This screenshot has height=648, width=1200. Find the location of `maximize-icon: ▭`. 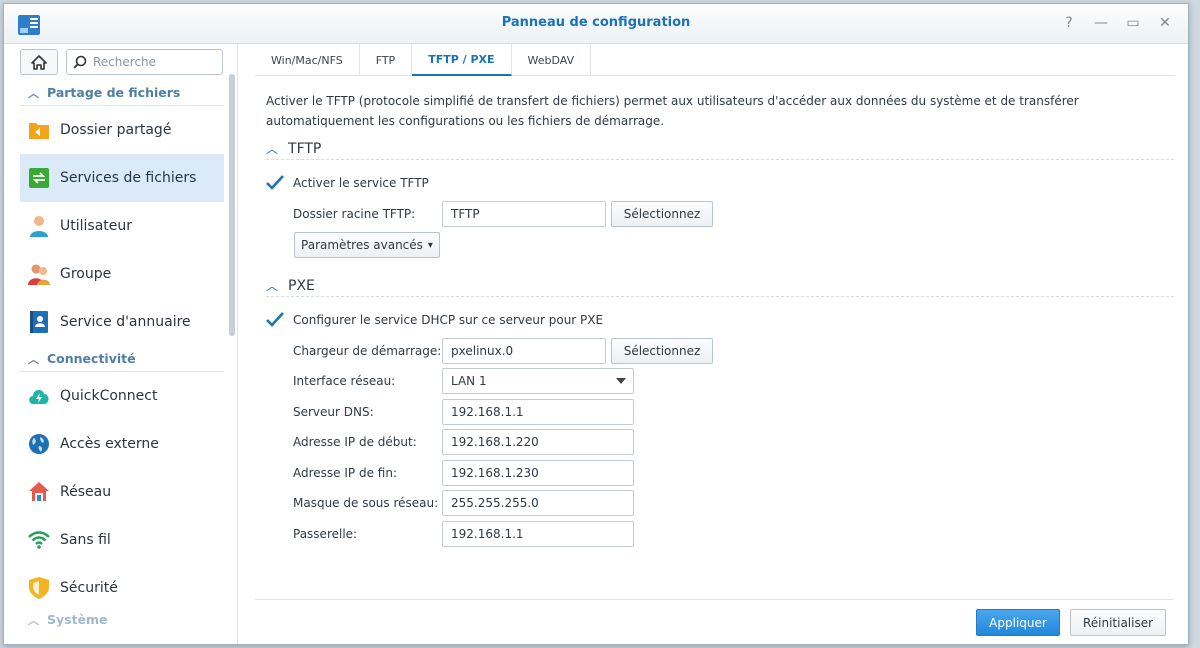

maximize-icon: ▭ is located at coordinates (1133, 23).